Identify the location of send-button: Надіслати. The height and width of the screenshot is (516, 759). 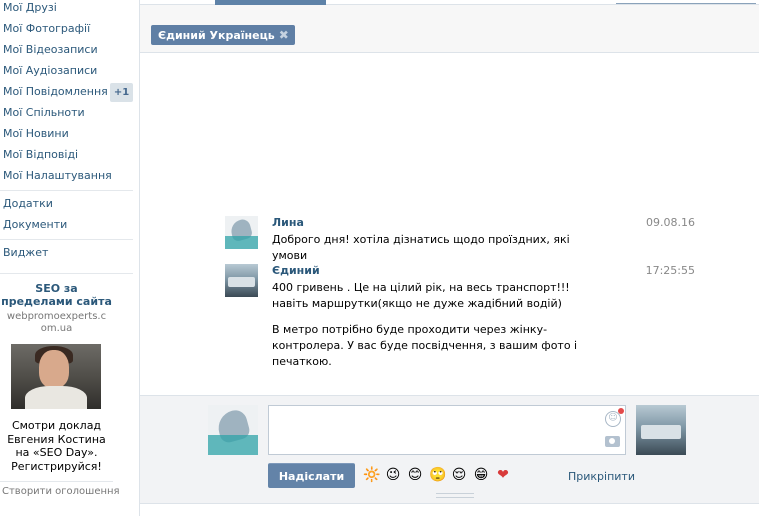
(311, 475).